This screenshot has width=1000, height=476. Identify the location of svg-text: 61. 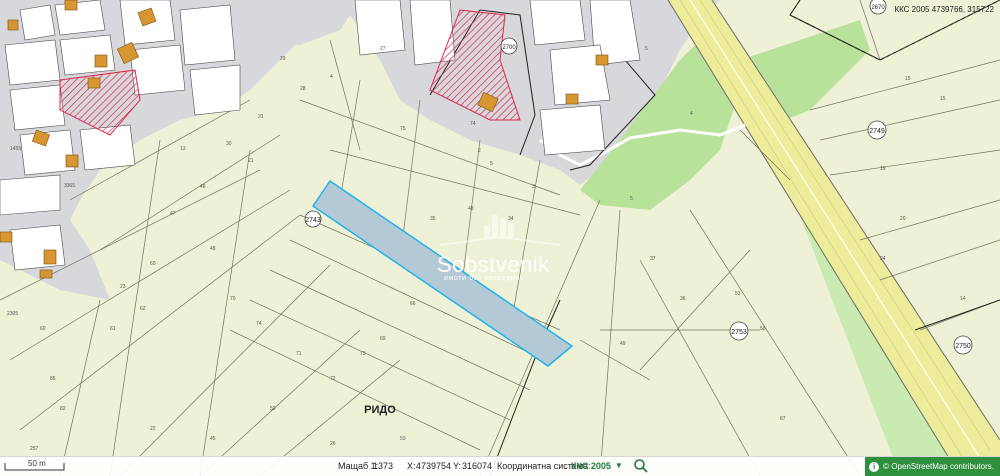
(113, 329).